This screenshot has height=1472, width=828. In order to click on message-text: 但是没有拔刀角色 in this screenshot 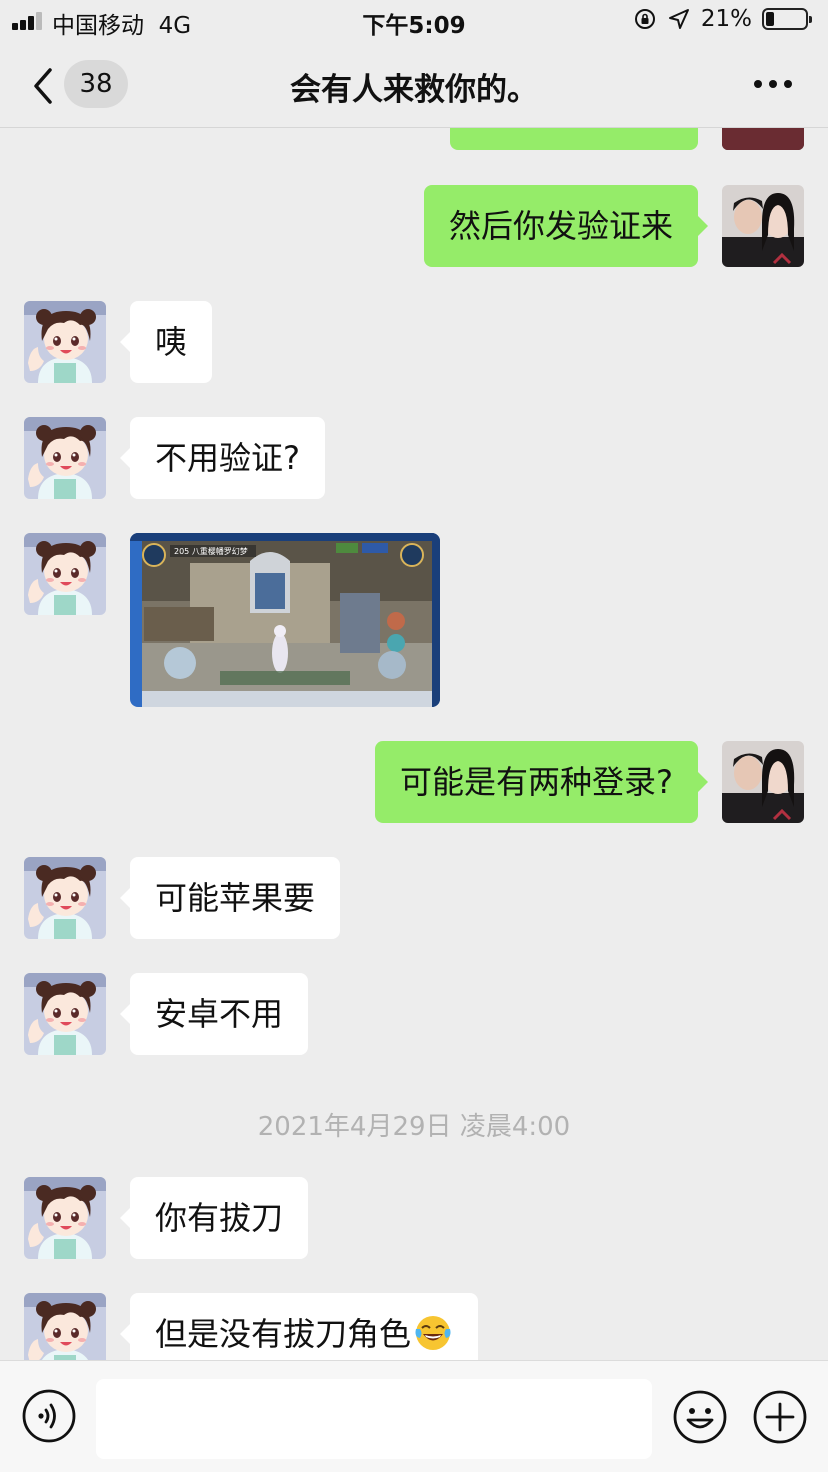, I will do `click(283, 1334)`.